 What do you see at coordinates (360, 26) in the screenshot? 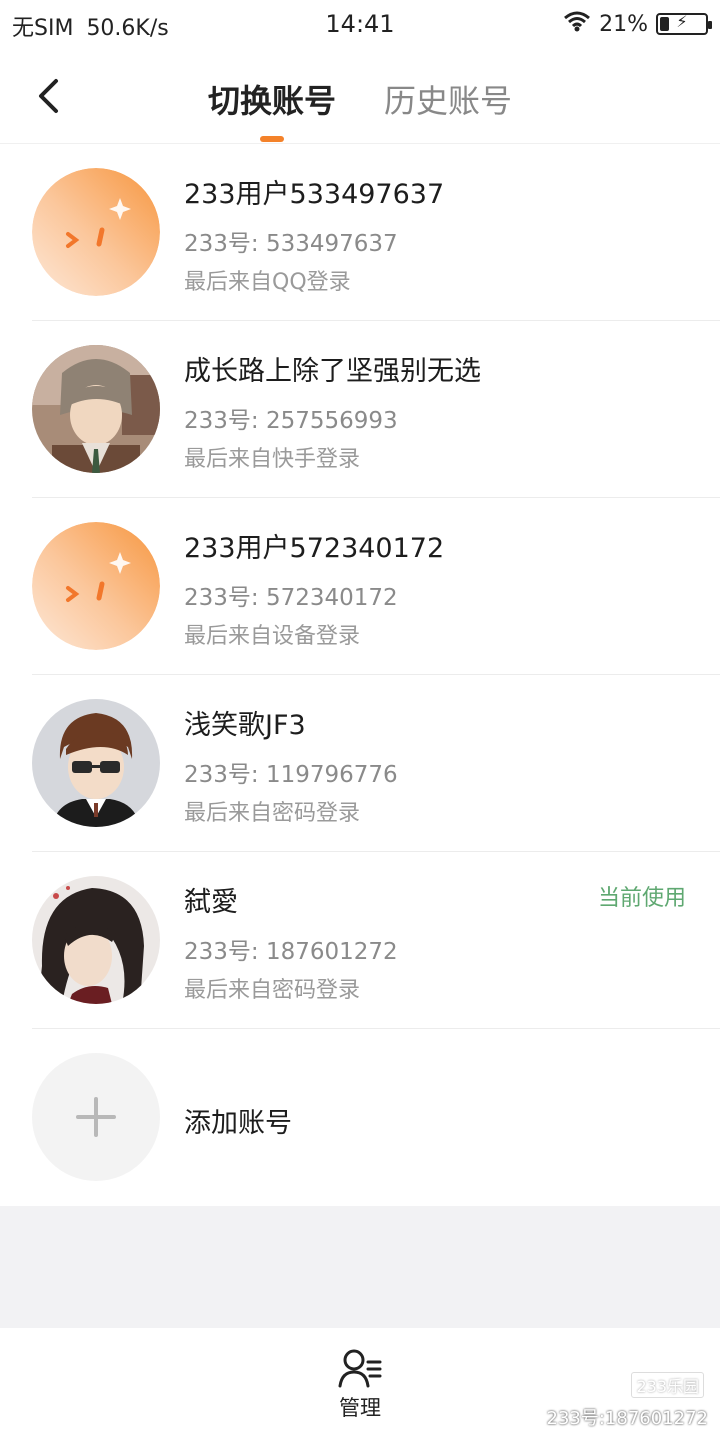
I see `status-bar: 无SIM 50.6K/s 14:41 21% ⚡` at bounding box center [360, 26].